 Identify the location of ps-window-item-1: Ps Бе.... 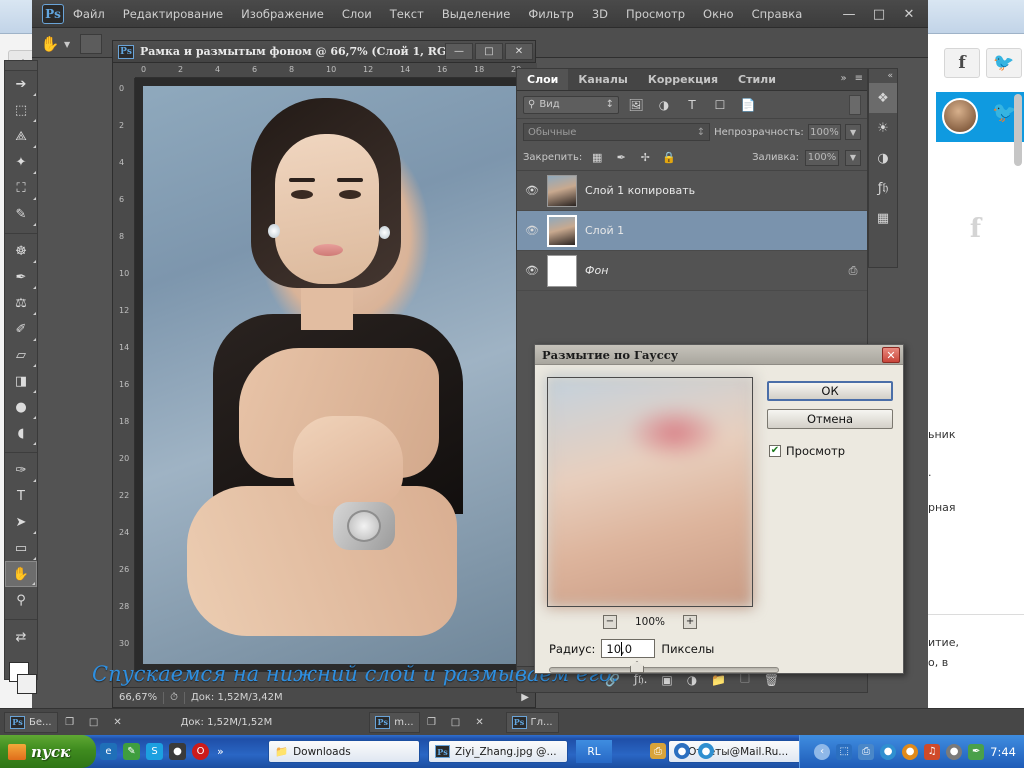
(31, 722).